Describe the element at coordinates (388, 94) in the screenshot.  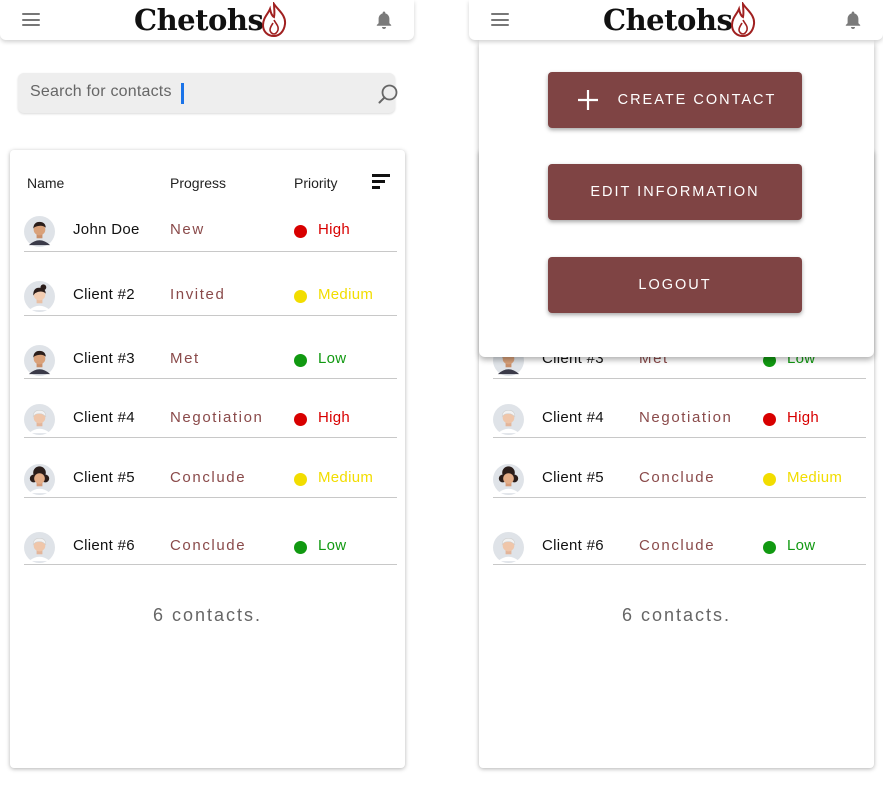
I see `search-icon` at that location.